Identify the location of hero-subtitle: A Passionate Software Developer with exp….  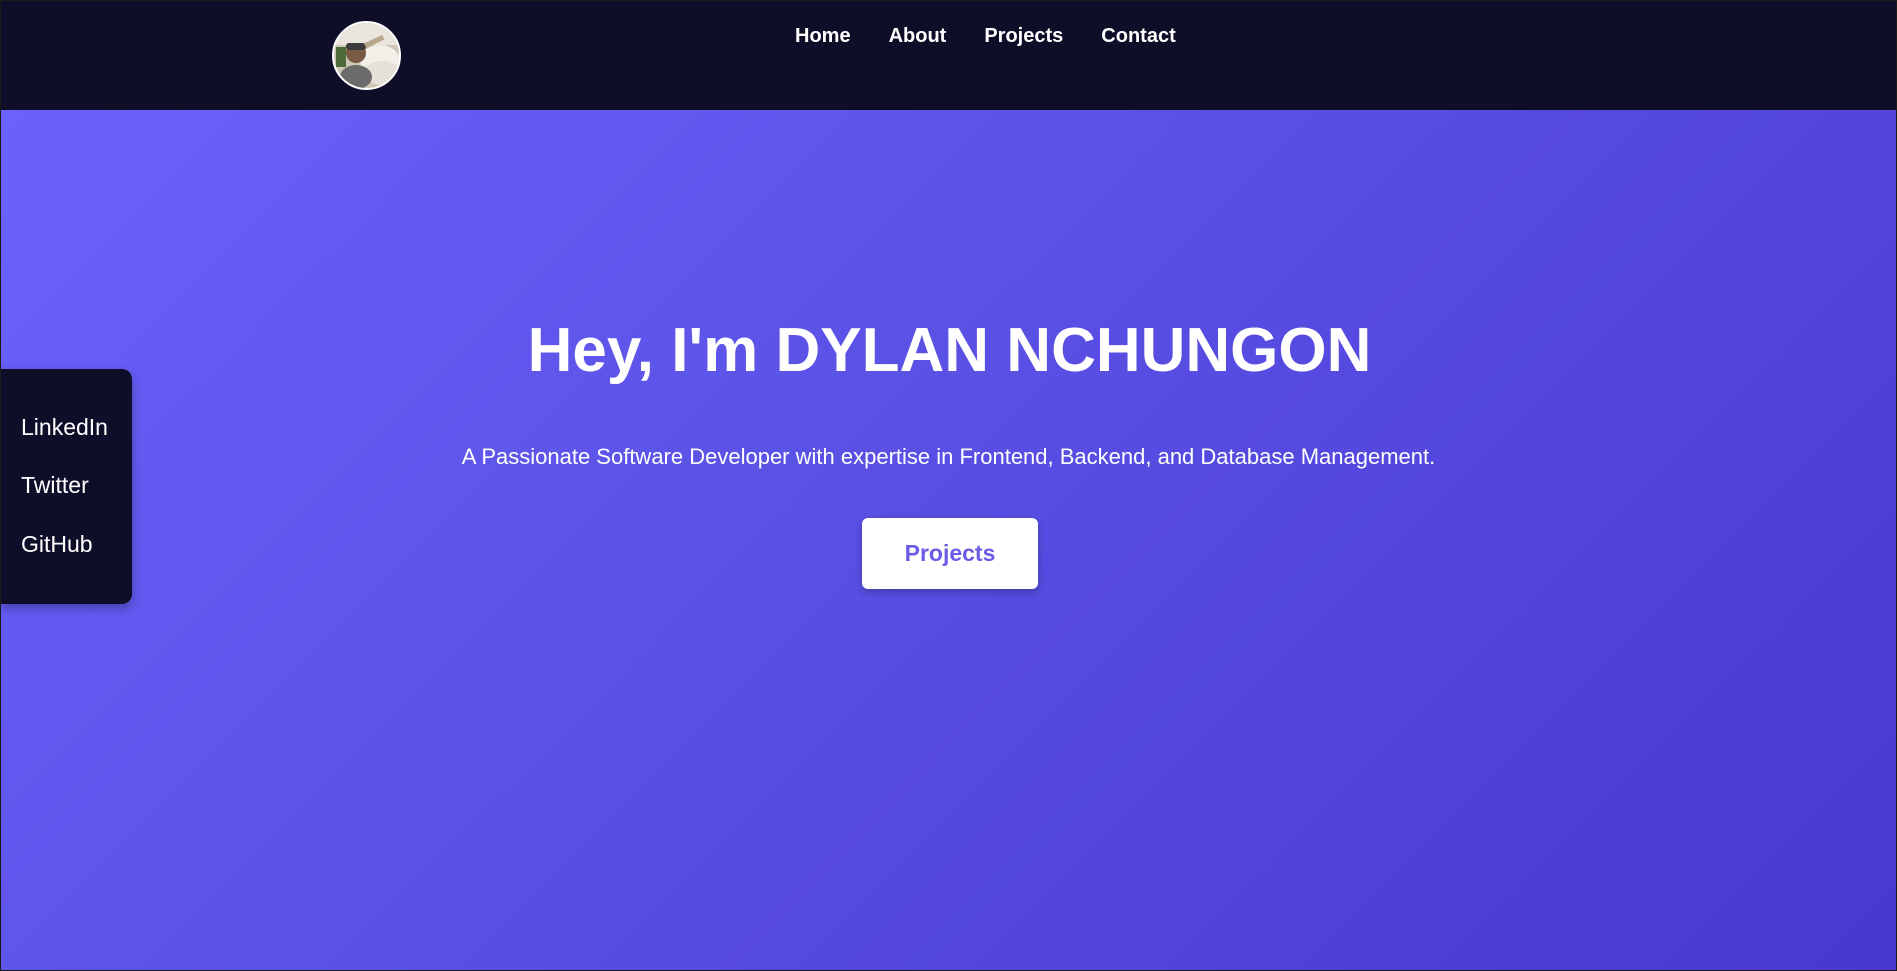
(948, 456).